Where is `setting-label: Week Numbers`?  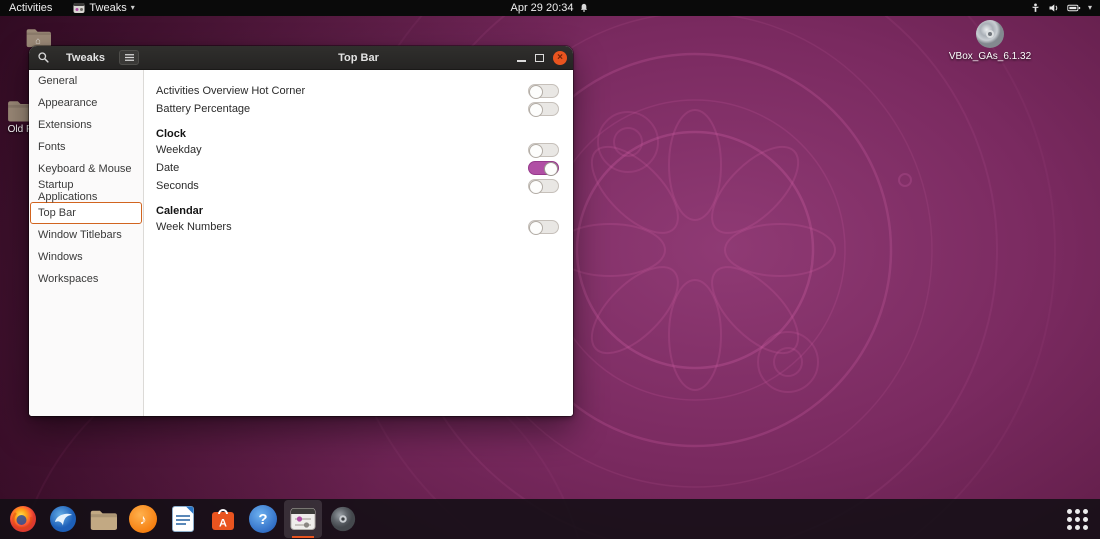 setting-label: Week Numbers is located at coordinates (194, 227).